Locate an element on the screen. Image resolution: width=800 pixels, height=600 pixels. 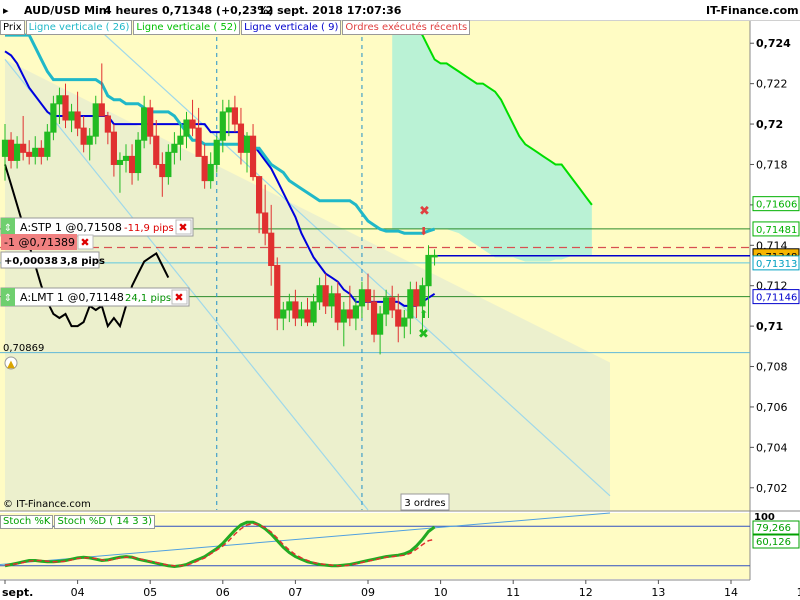
time-tick-label: 06 is located at coordinates (223, 592).